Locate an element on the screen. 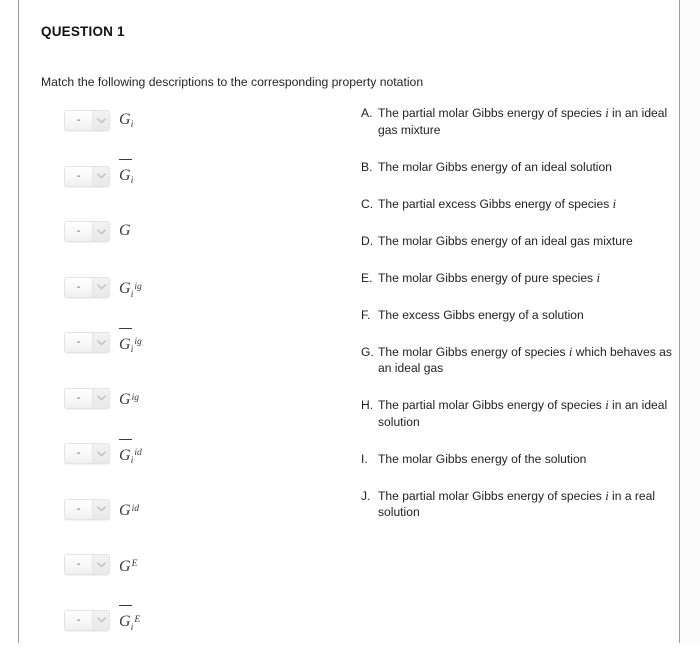 The image size is (700, 660). match-row: - Gig is located at coordinates (191, 411).